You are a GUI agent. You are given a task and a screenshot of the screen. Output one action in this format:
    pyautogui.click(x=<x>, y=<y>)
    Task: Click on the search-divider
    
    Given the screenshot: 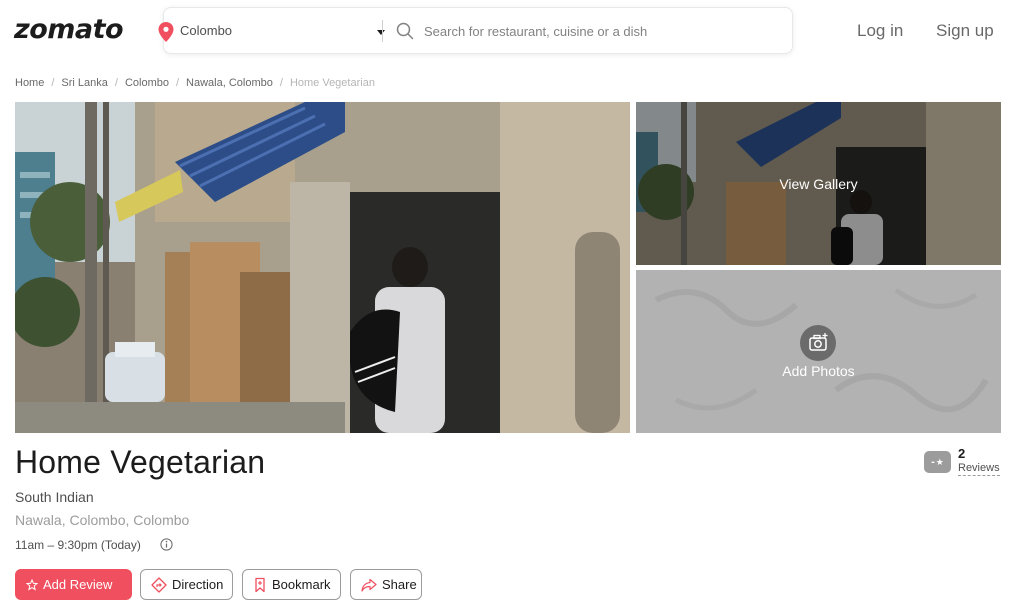 What is the action you would take?
    pyautogui.click(x=382, y=31)
    